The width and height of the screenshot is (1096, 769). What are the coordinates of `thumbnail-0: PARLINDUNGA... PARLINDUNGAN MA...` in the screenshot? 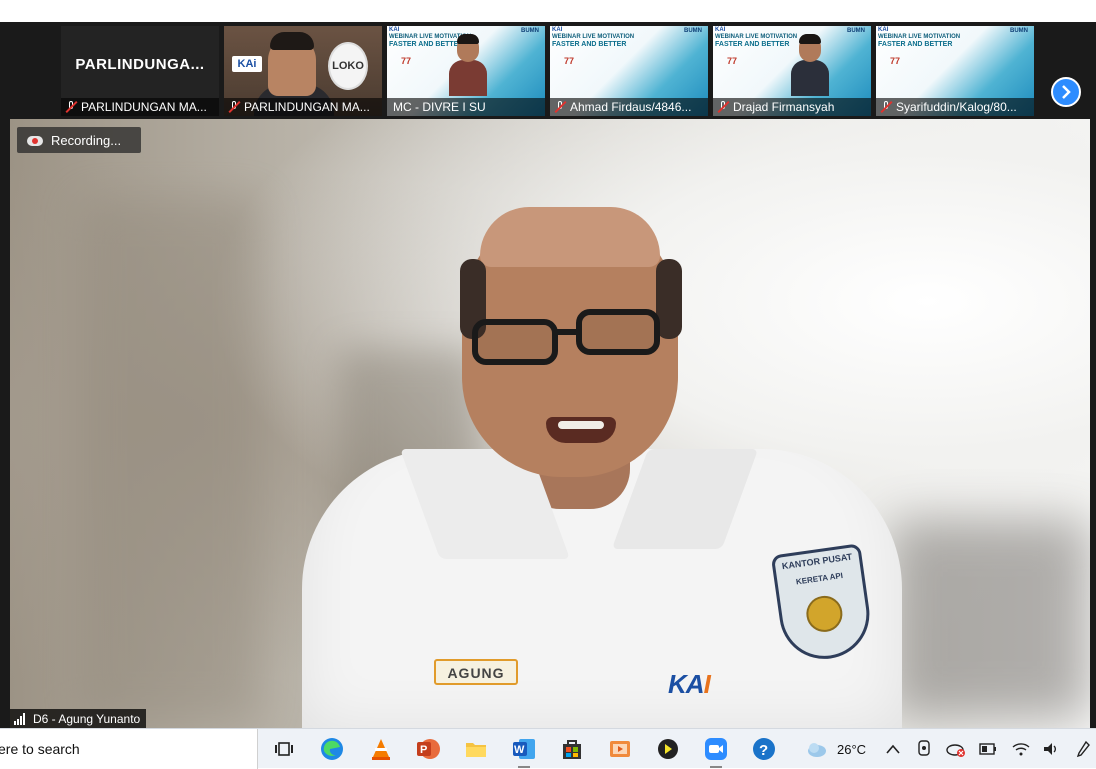 It's located at (140, 71).